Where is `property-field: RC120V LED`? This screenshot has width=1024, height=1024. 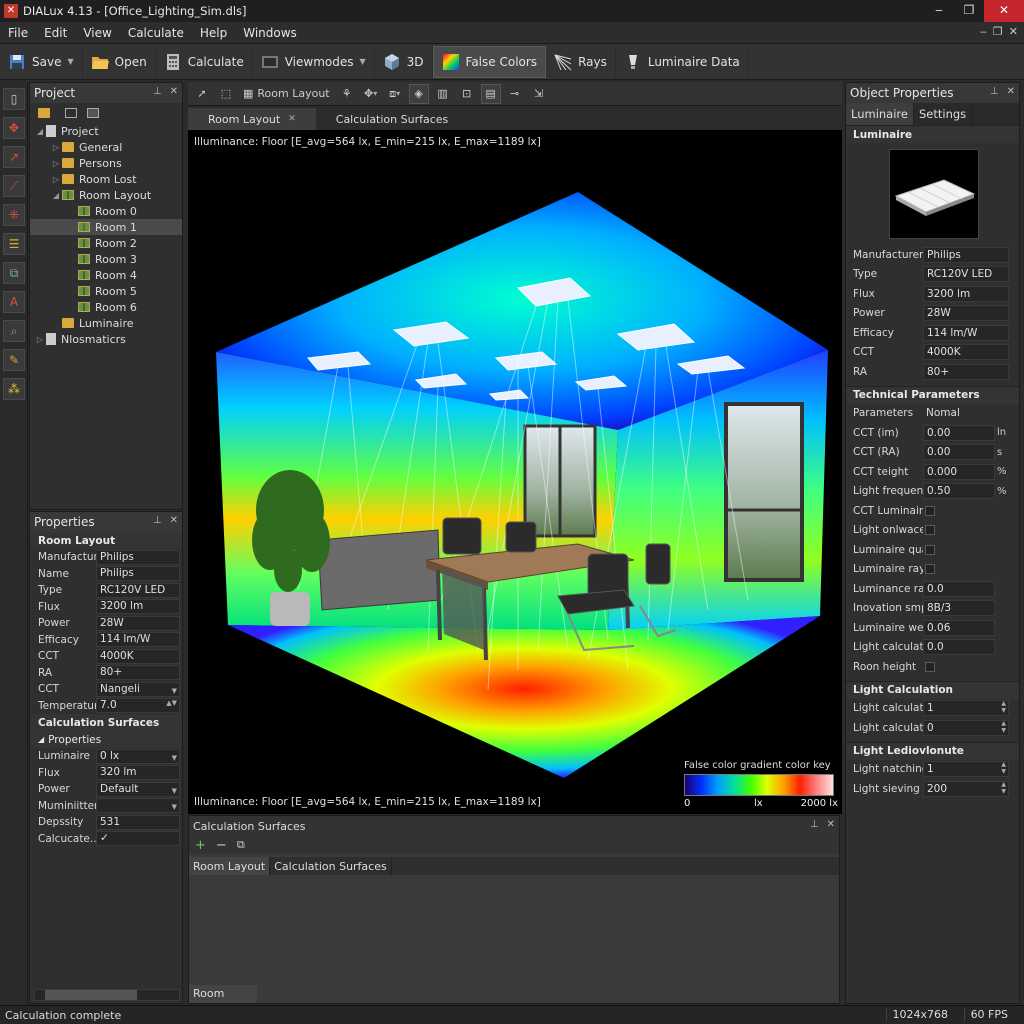 property-field: RC120V LED is located at coordinates (138, 590).